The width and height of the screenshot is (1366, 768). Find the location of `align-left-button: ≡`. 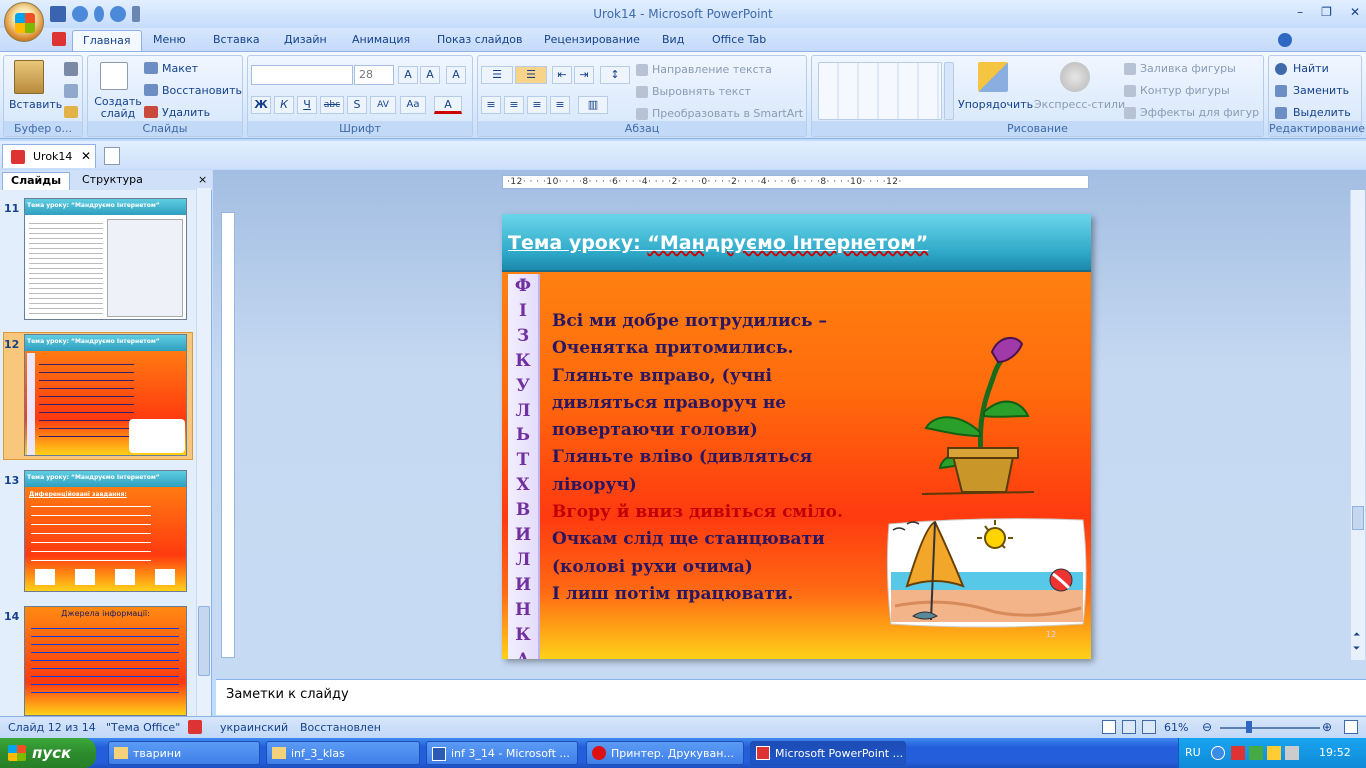

align-left-button: ≡ is located at coordinates (491, 105).